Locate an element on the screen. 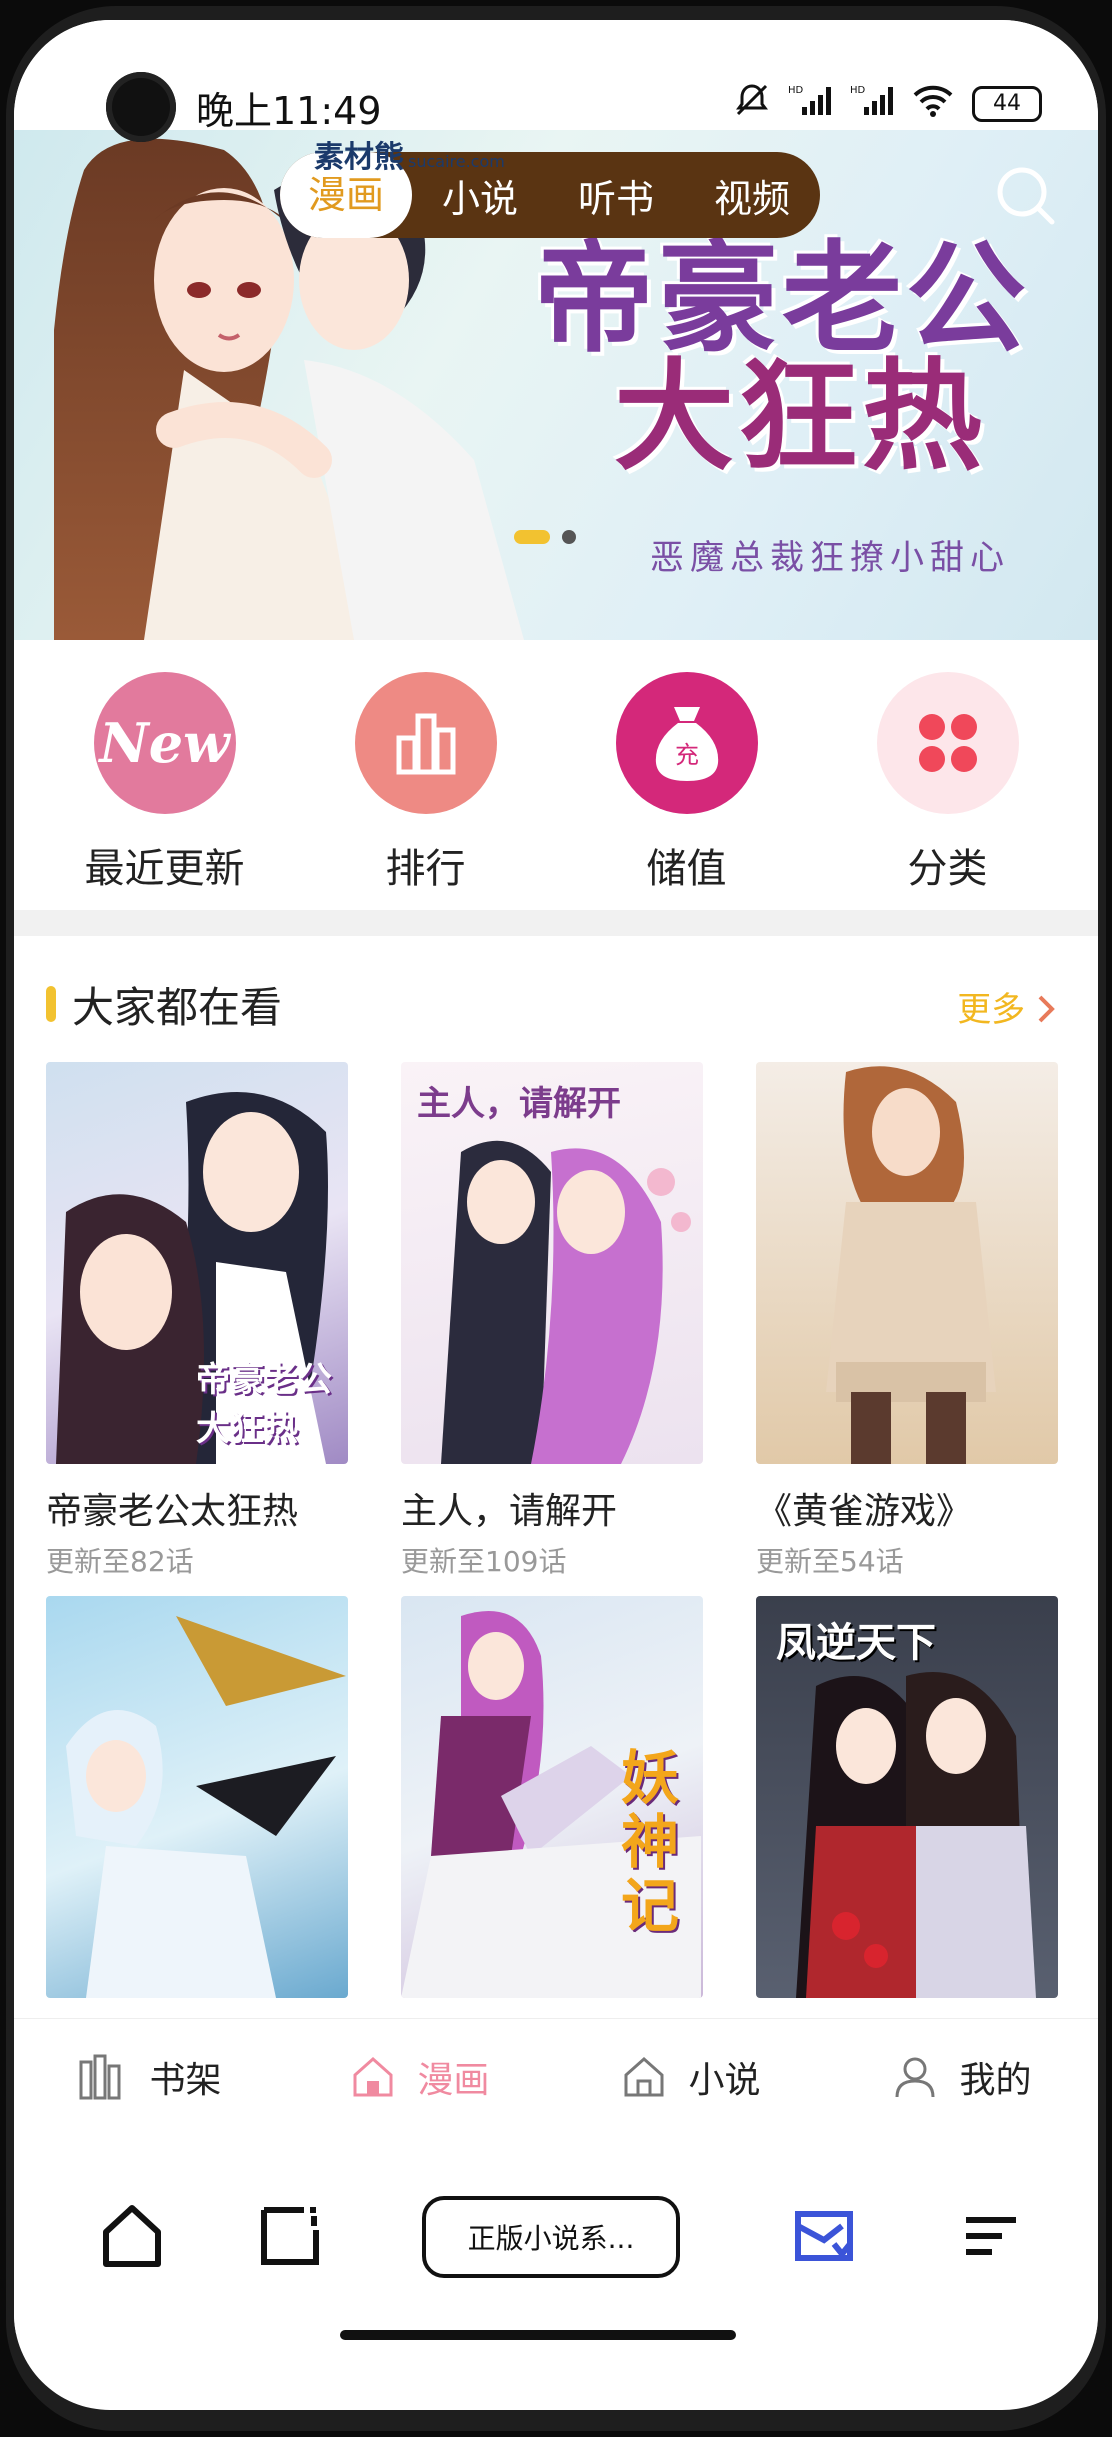 Image resolution: width=1112 pixels, height=2437 pixels. pagination-dot-active is located at coordinates (532, 537).